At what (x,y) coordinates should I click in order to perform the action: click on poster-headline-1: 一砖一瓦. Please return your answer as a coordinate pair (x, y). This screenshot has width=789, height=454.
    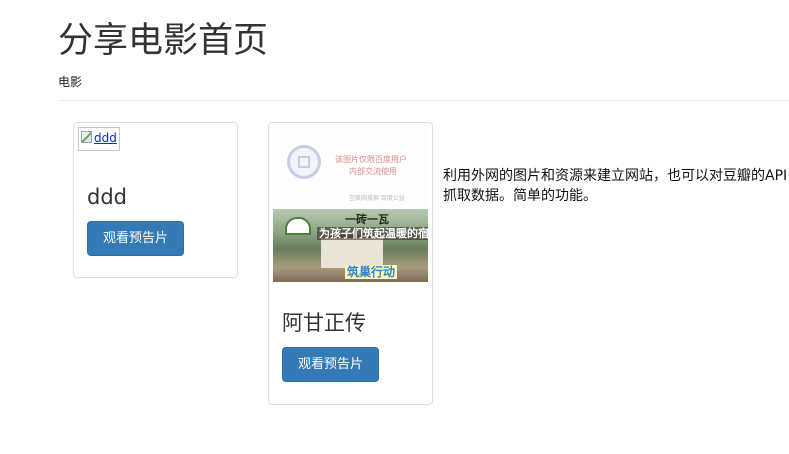
    Looking at the image, I should click on (367, 219).